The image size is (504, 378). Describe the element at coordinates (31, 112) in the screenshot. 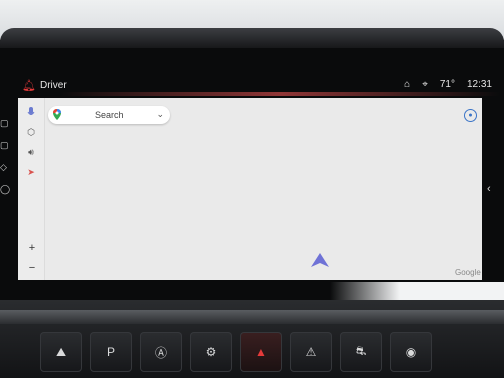

I see `microphone-icon` at that location.